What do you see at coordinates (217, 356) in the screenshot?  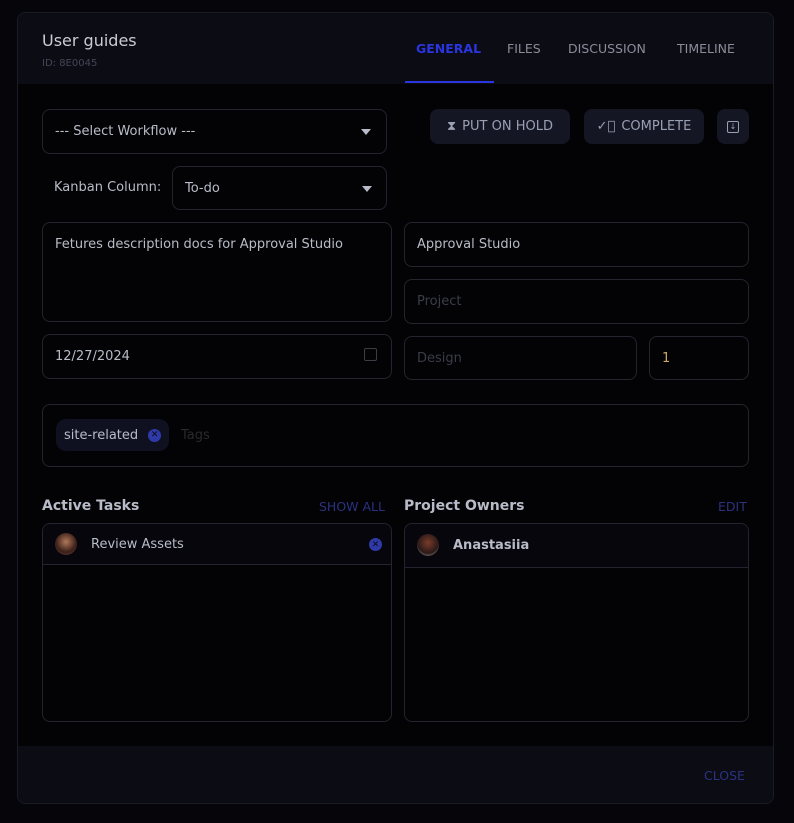 I see `date-field: 12/27/2024` at bounding box center [217, 356].